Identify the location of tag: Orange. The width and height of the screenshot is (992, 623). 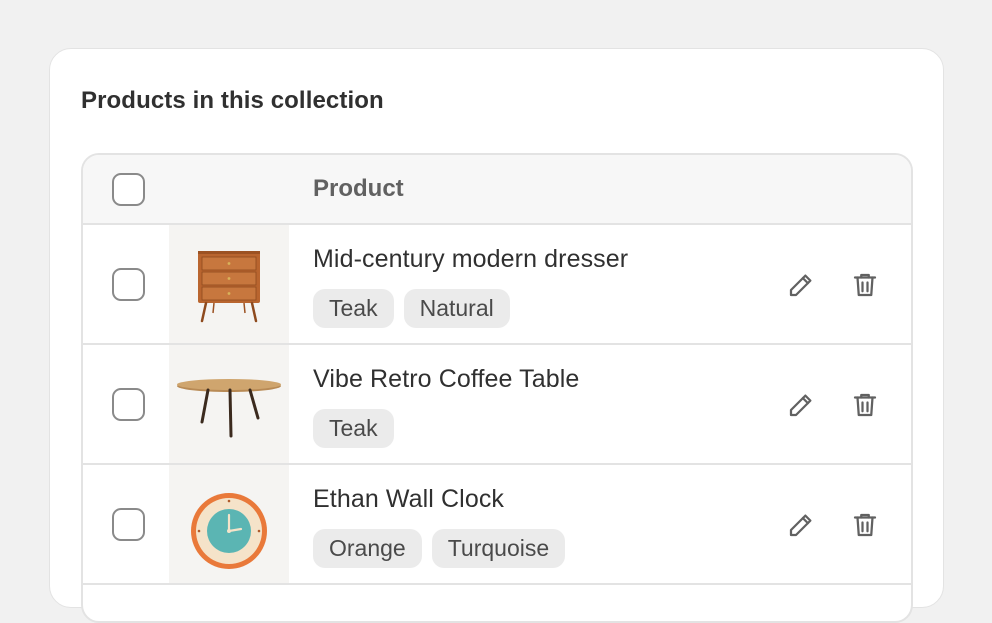
(367, 548).